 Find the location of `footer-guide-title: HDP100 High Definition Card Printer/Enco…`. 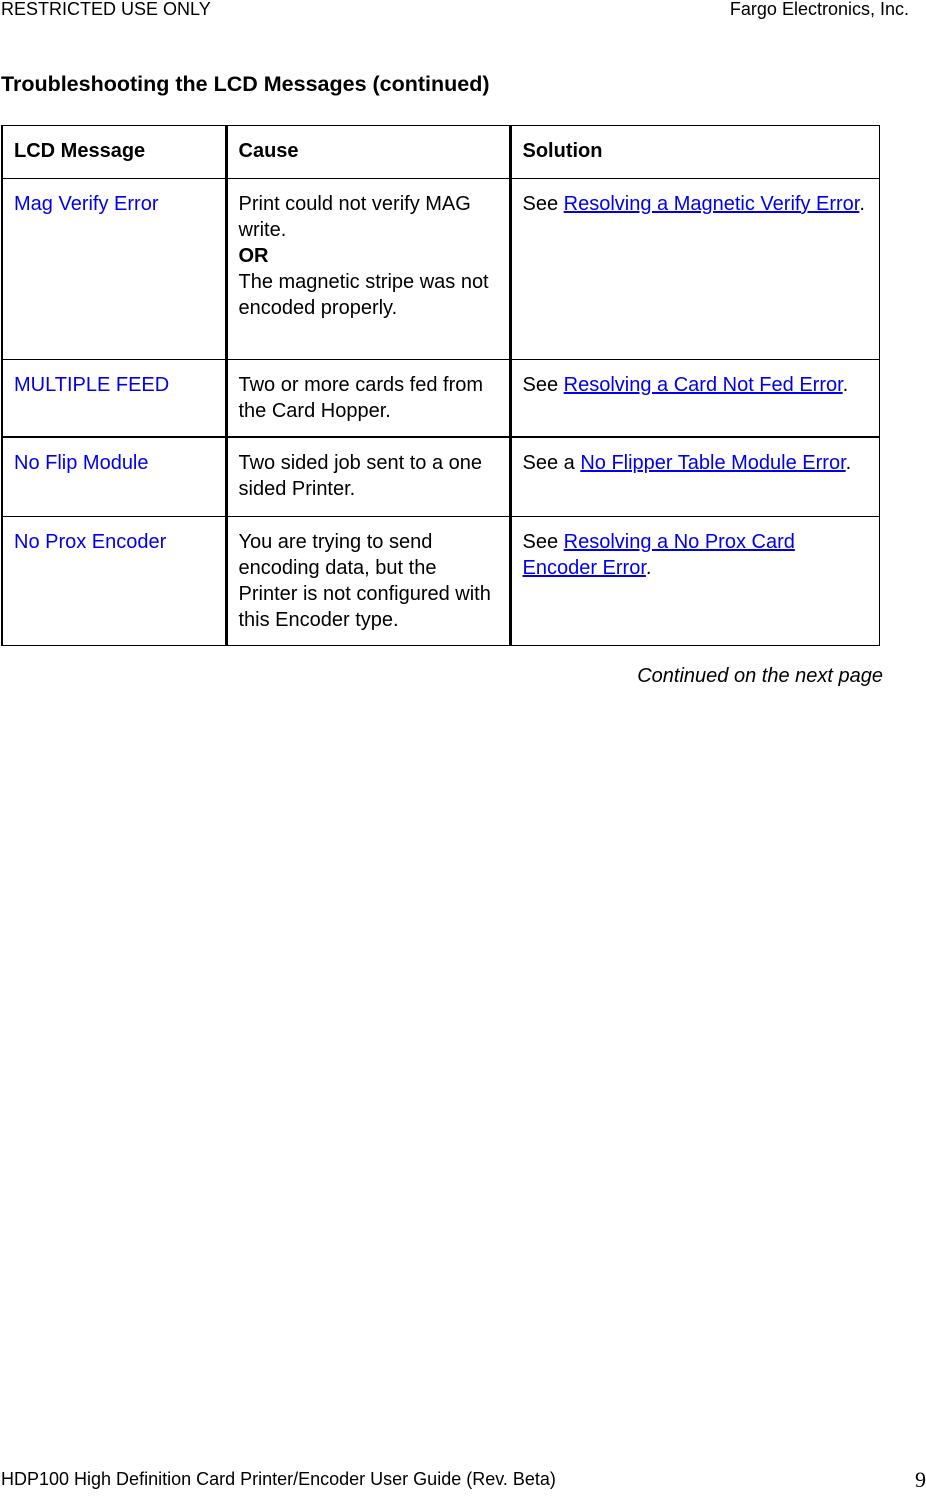

footer-guide-title: HDP100 High Definition Card Printer/Enco… is located at coordinates (278, 1479).